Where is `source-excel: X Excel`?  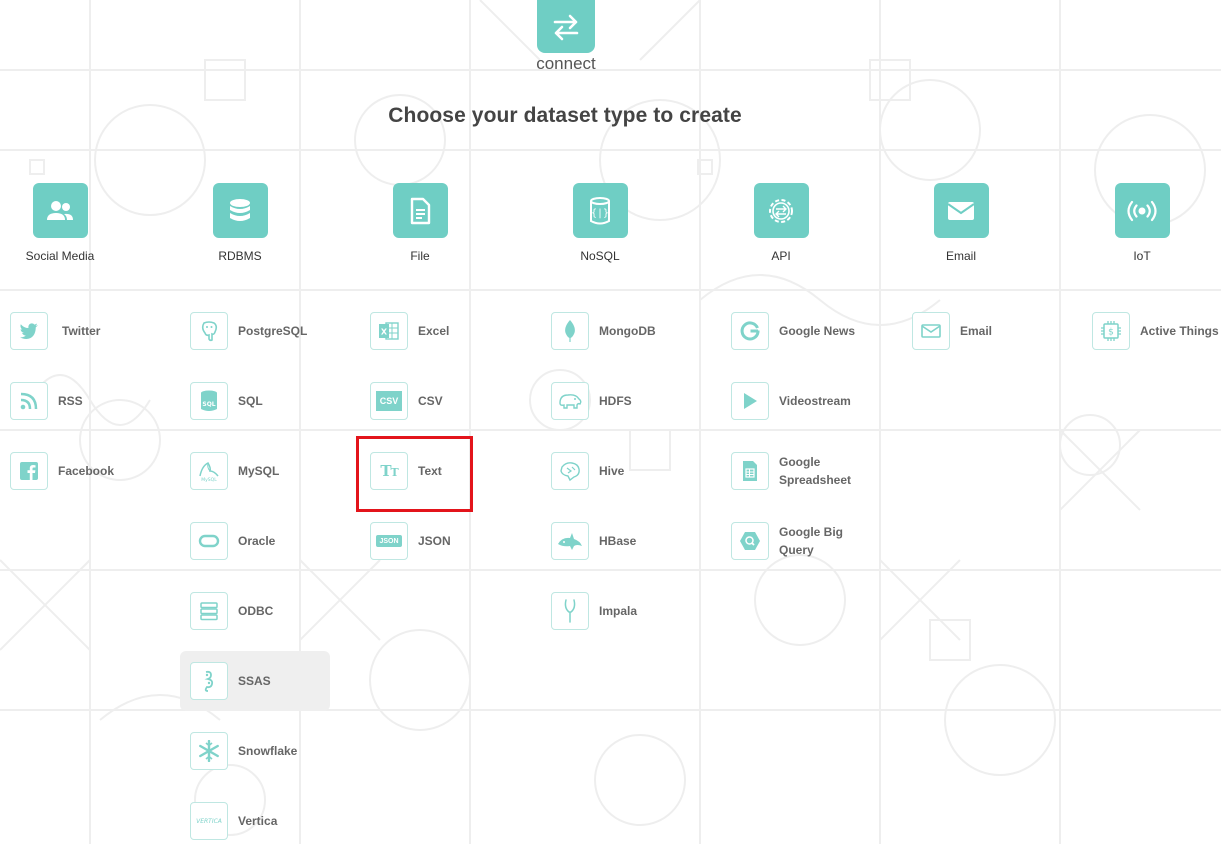
source-excel: X Excel is located at coordinates (409, 331).